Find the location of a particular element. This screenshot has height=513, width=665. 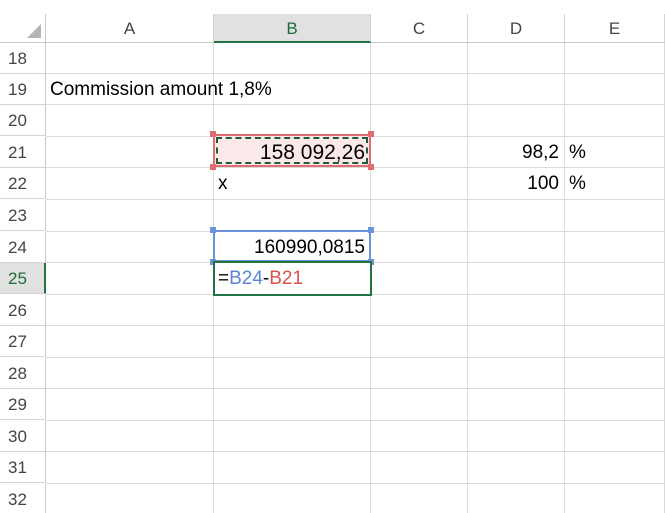

column-header-b: B is located at coordinates (292, 28).